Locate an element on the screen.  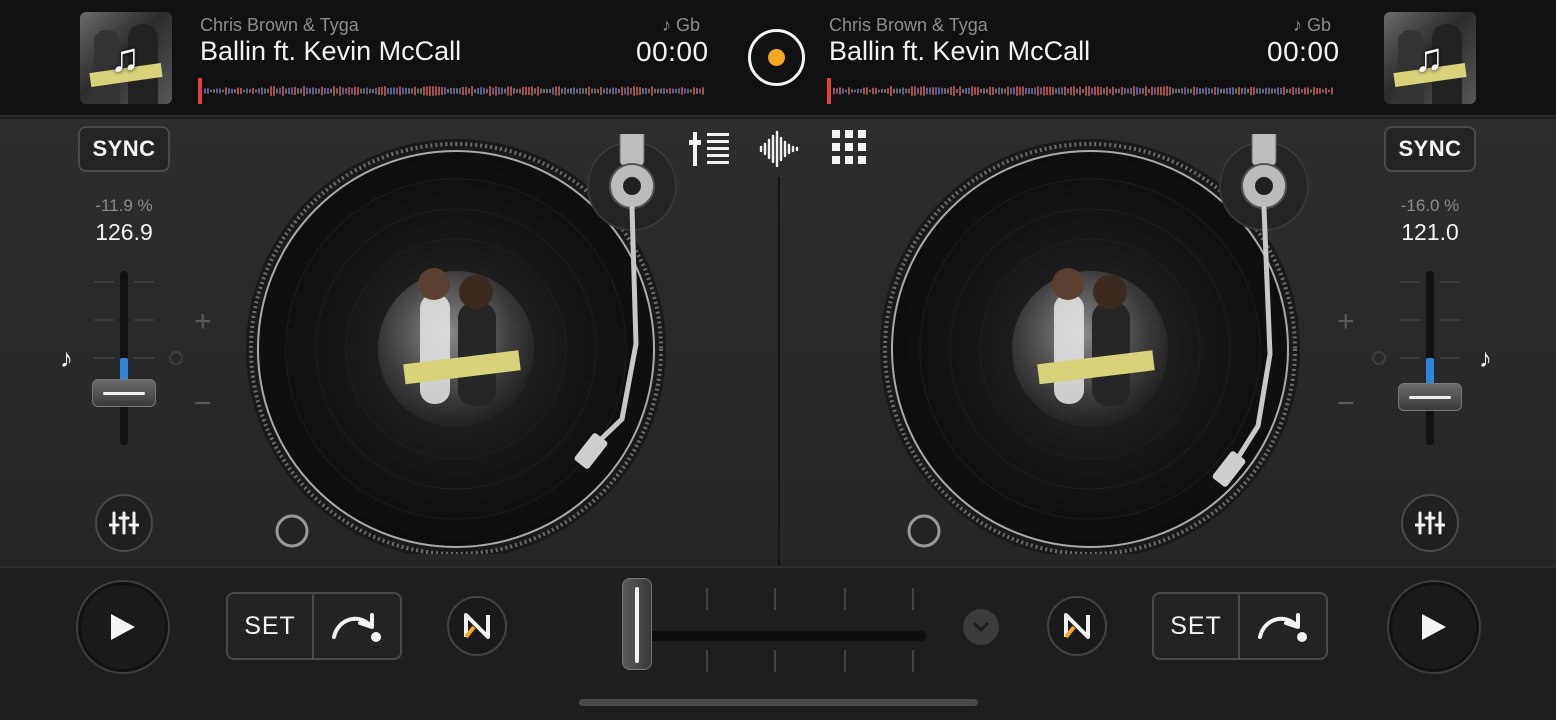
left-waveform is located at coordinates (453, 91).